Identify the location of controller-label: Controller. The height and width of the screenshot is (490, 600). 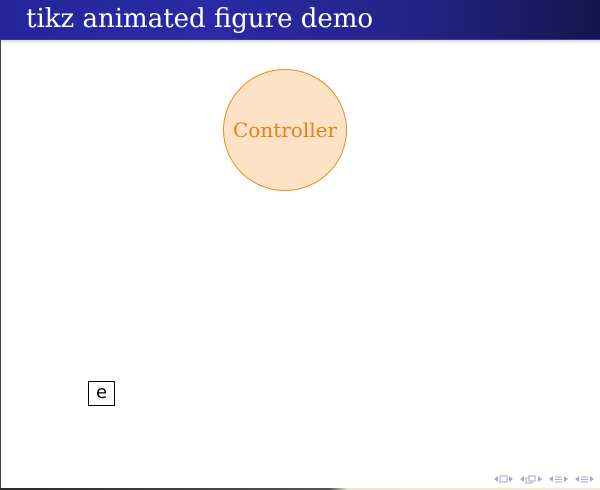
(285, 130).